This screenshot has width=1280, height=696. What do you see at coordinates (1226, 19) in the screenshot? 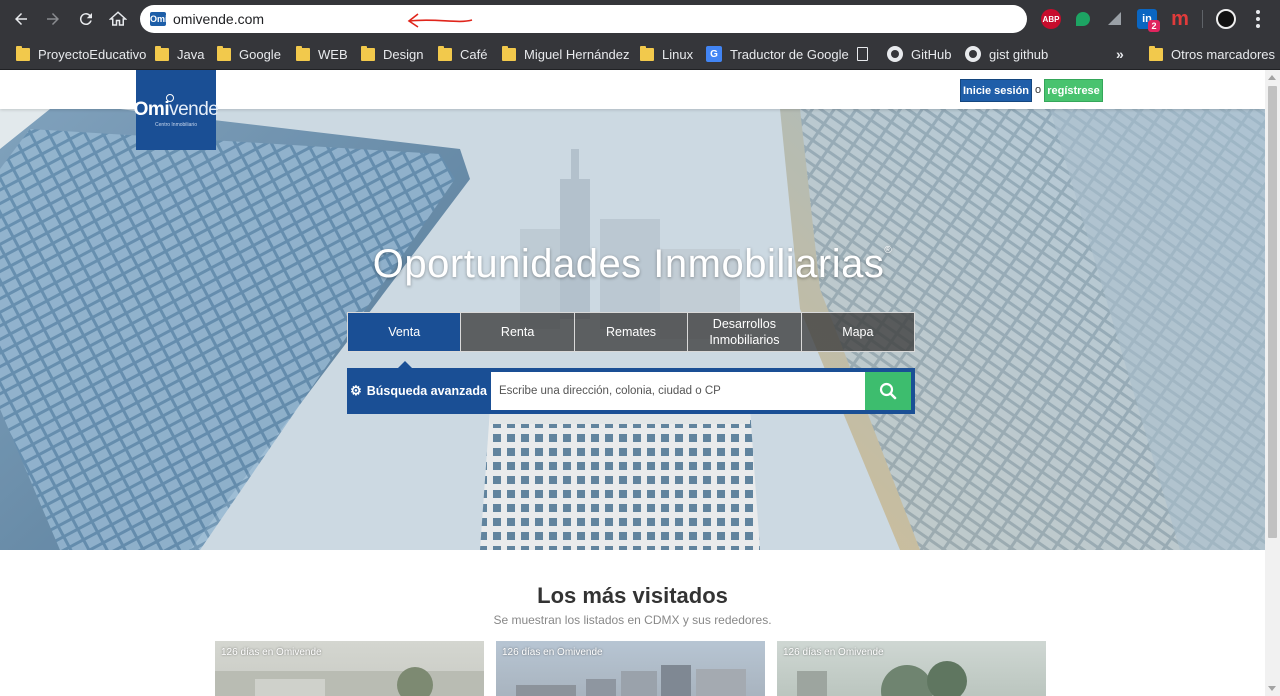
I see `profile-avatar-icon` at bounding box center [1226, 19].